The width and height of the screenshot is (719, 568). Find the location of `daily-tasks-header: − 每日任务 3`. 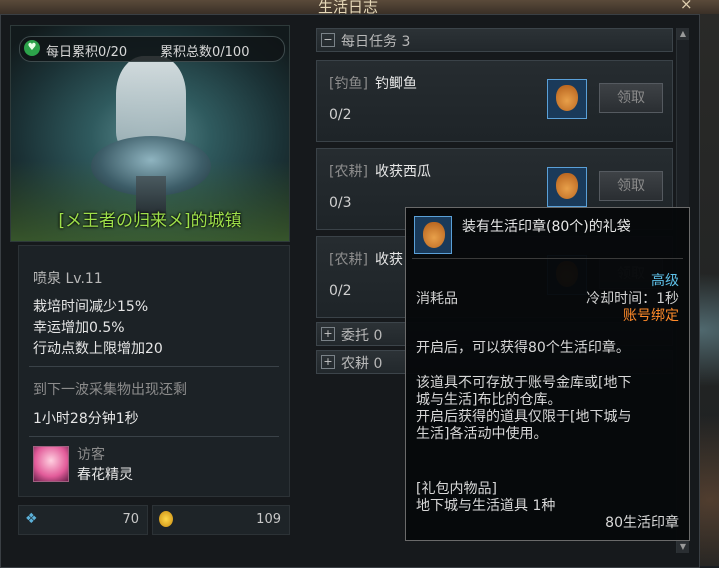

daily-tasks-header: − 每日任务 3 is located at coordinates (494, 40).